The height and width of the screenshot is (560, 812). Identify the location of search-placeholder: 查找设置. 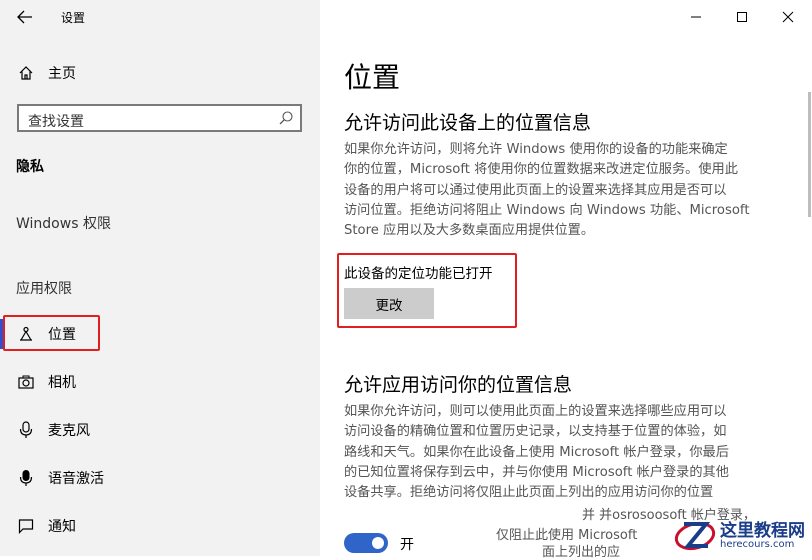
(56, 122).